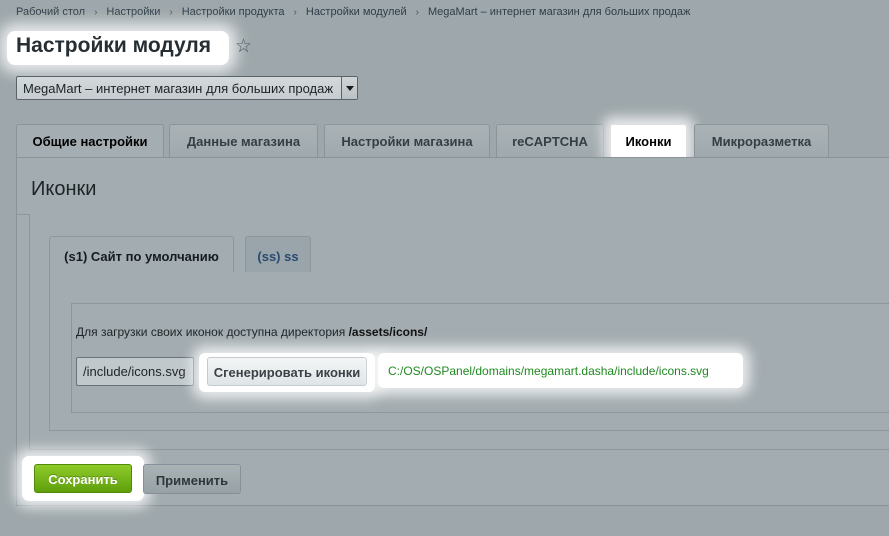 This screenshot has height=536, width=889. What do you see at coordinates (243, 47) in the screenshot?
I see `star-icon: ☆` at bounding box center [243, 47].